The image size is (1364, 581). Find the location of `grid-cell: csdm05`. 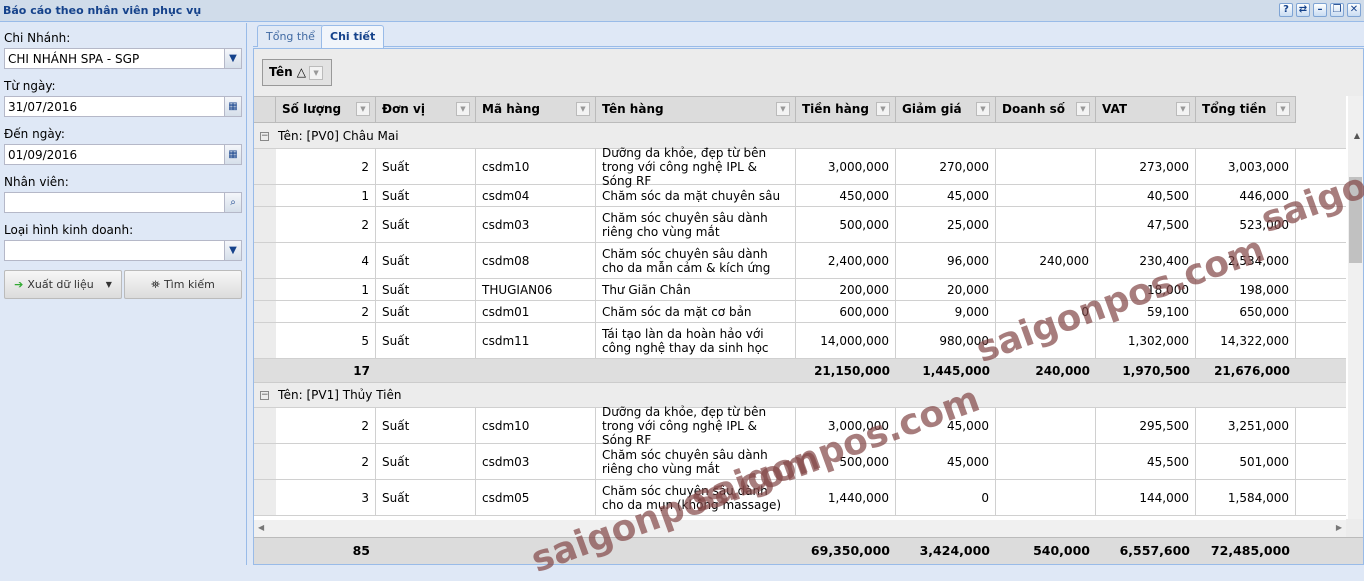

grid-cell: csdm05 is located at coordinates (536, 497).